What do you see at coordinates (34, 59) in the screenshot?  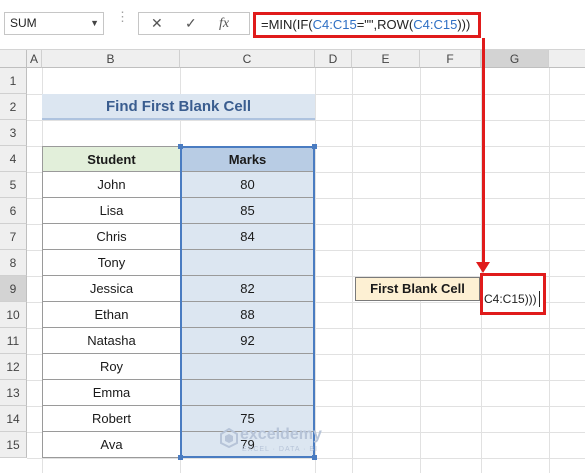 I see `column-header-a: A` at bounding box center [34, 59].